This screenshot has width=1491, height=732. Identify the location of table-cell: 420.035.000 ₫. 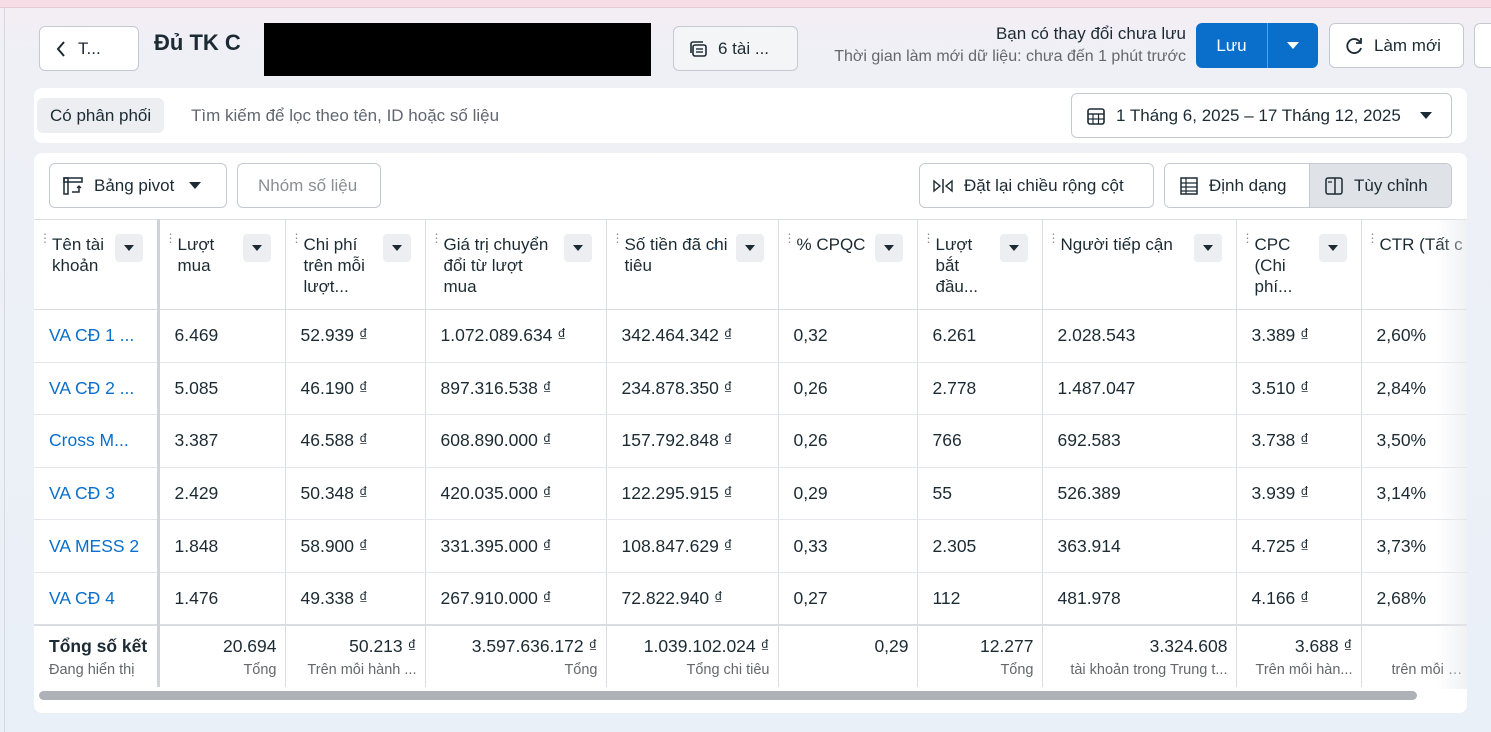
(516, 494).